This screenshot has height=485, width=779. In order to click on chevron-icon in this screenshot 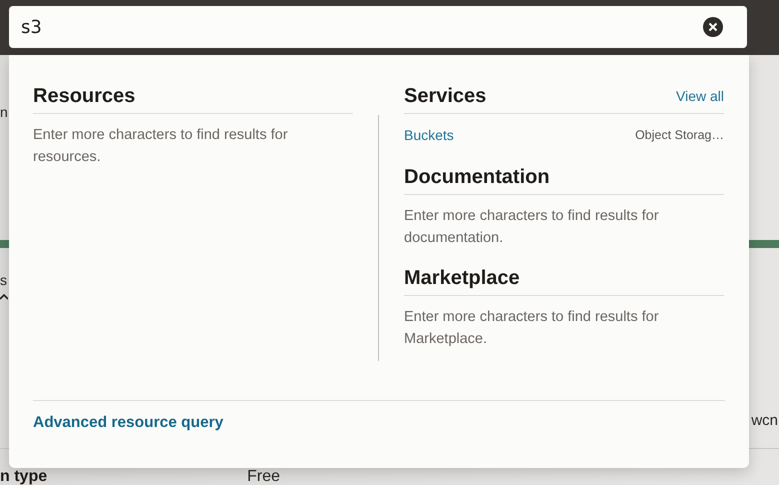, I will do `click(4, 297)`.